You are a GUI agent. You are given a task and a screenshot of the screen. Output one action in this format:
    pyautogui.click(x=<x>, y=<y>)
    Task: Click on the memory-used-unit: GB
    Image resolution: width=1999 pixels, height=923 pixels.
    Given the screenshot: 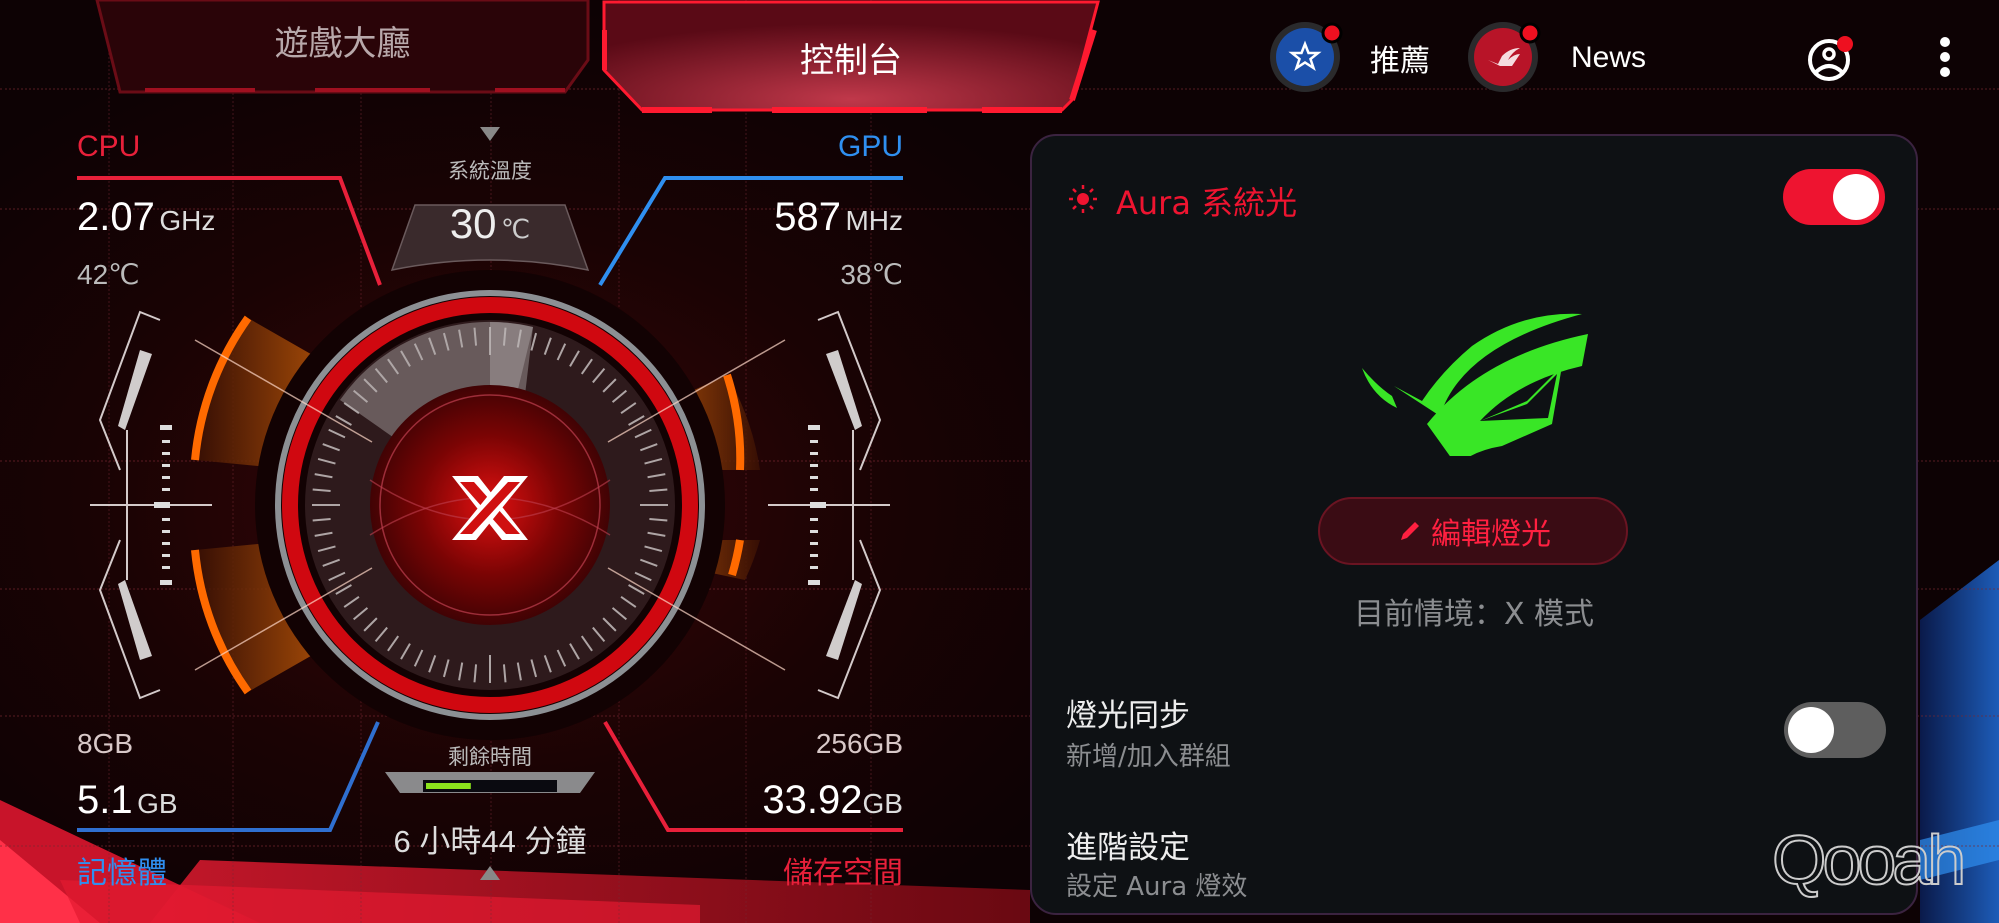 What is the action you would take?
    pyautogui.click(x=157, y=803)
    